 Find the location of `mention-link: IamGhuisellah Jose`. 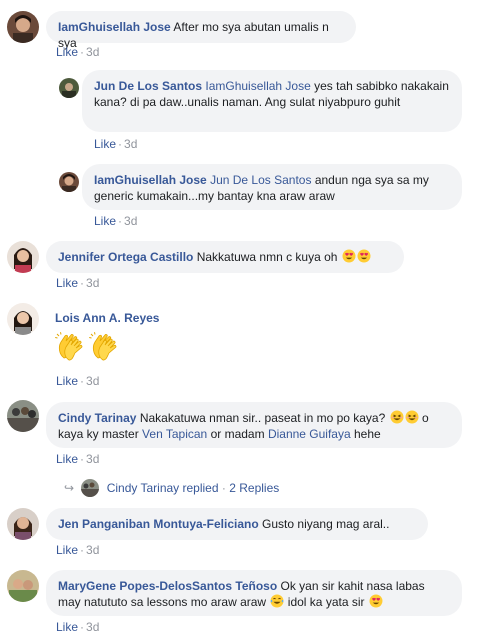

mention-link: IamGhuisellah Jose is located at coordinates (257, 86).